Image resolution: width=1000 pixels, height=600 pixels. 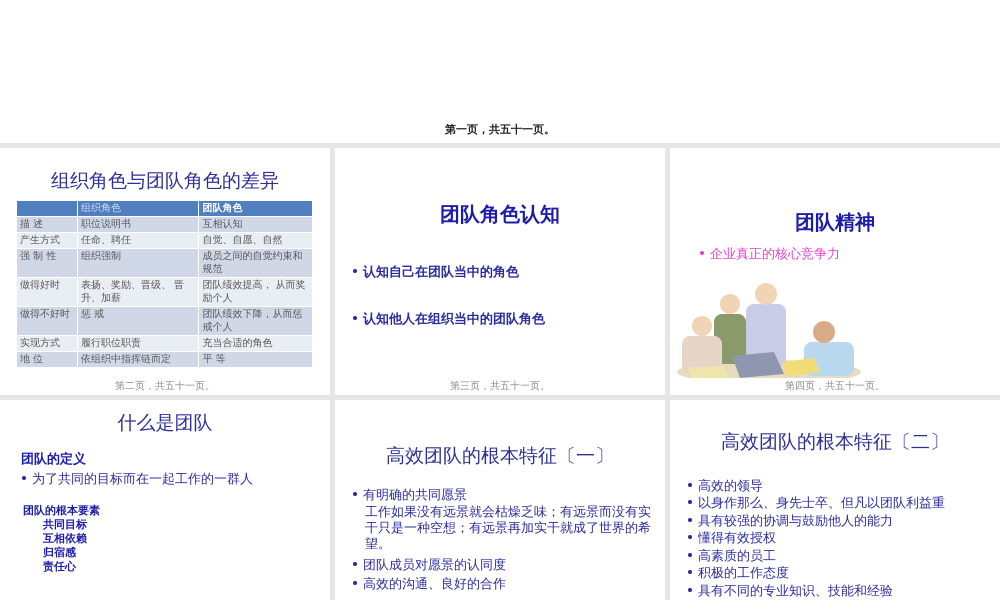 I want to click on bullet-text: 高效的领导, so click(x=730, y=486).